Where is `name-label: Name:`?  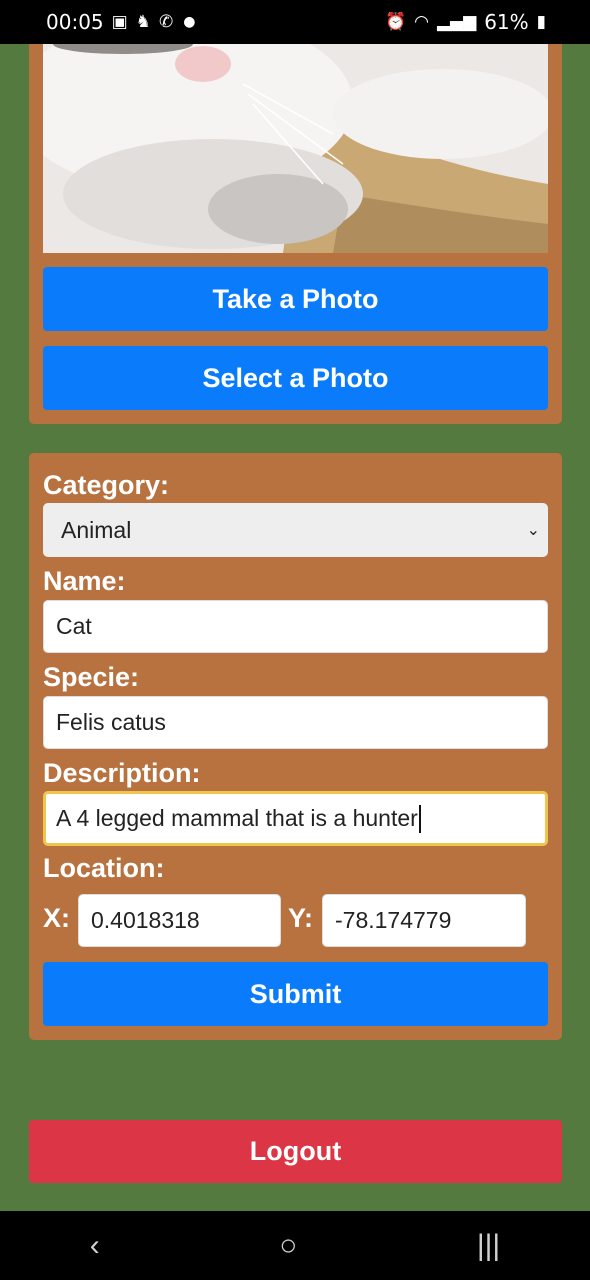
name-label: Name: is located at coordinates (84, 581).